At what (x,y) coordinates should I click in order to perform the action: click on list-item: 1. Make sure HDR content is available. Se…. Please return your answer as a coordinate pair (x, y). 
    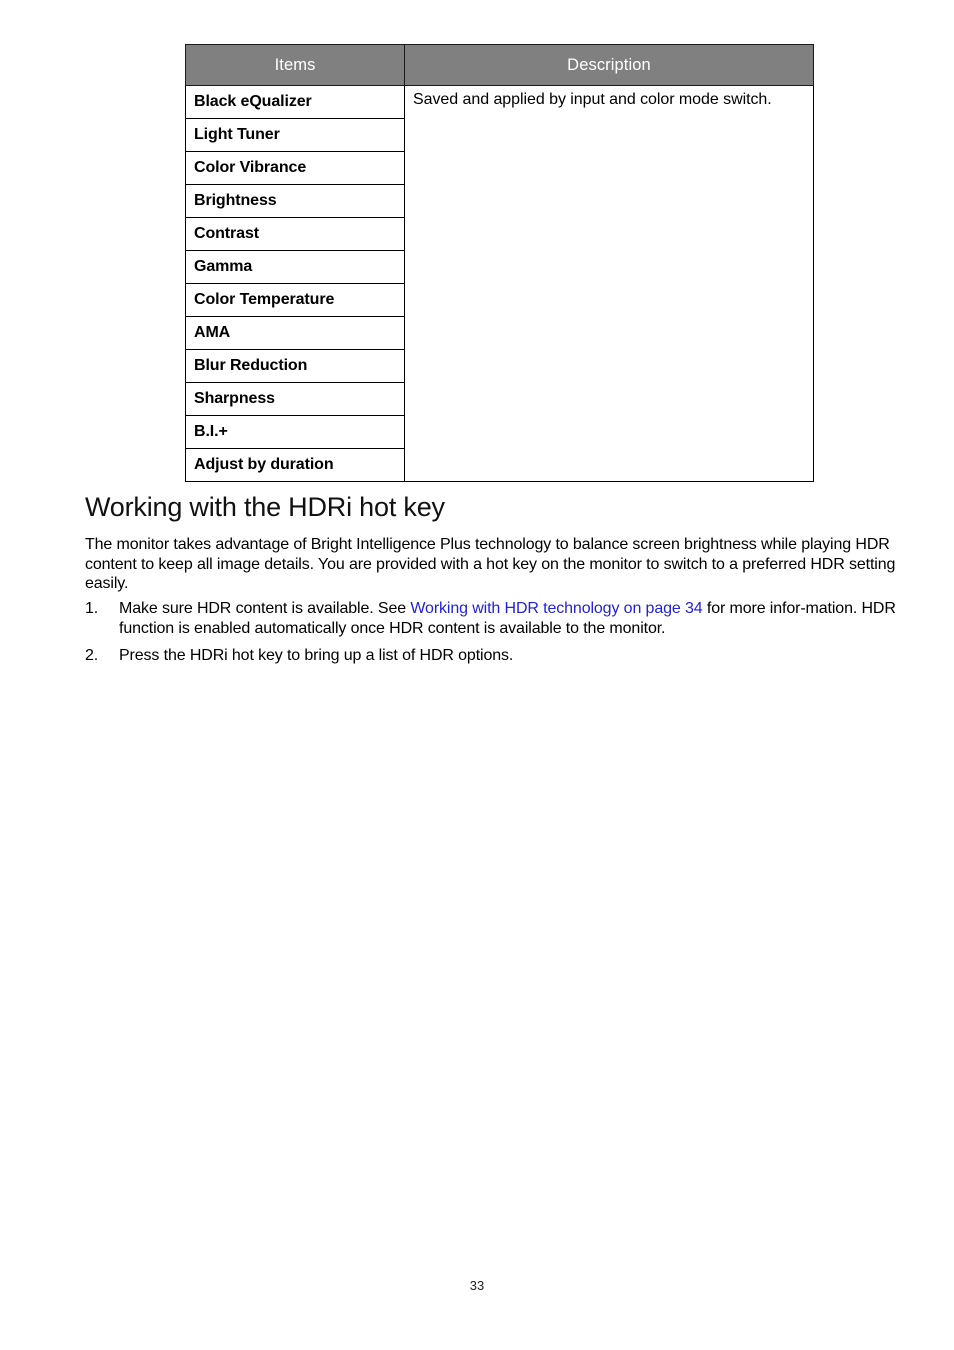
    Looking at the image, I should click on (500, 618).